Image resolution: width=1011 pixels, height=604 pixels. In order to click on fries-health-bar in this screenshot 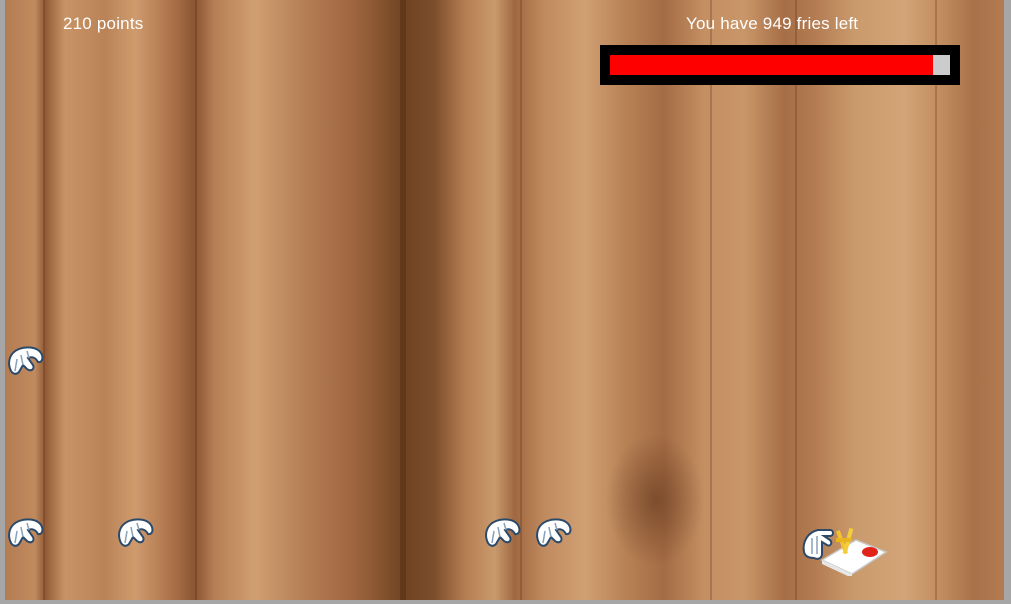, I will do `click(780, 65)`.